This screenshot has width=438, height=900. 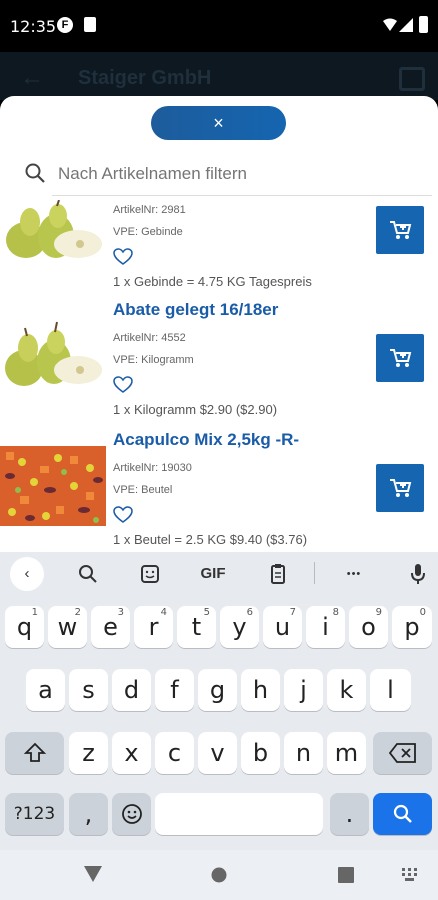 What do you see at coordinates (260, 690) in the screenshot?
I see `key-h: h` at bounding box center [260, 690].